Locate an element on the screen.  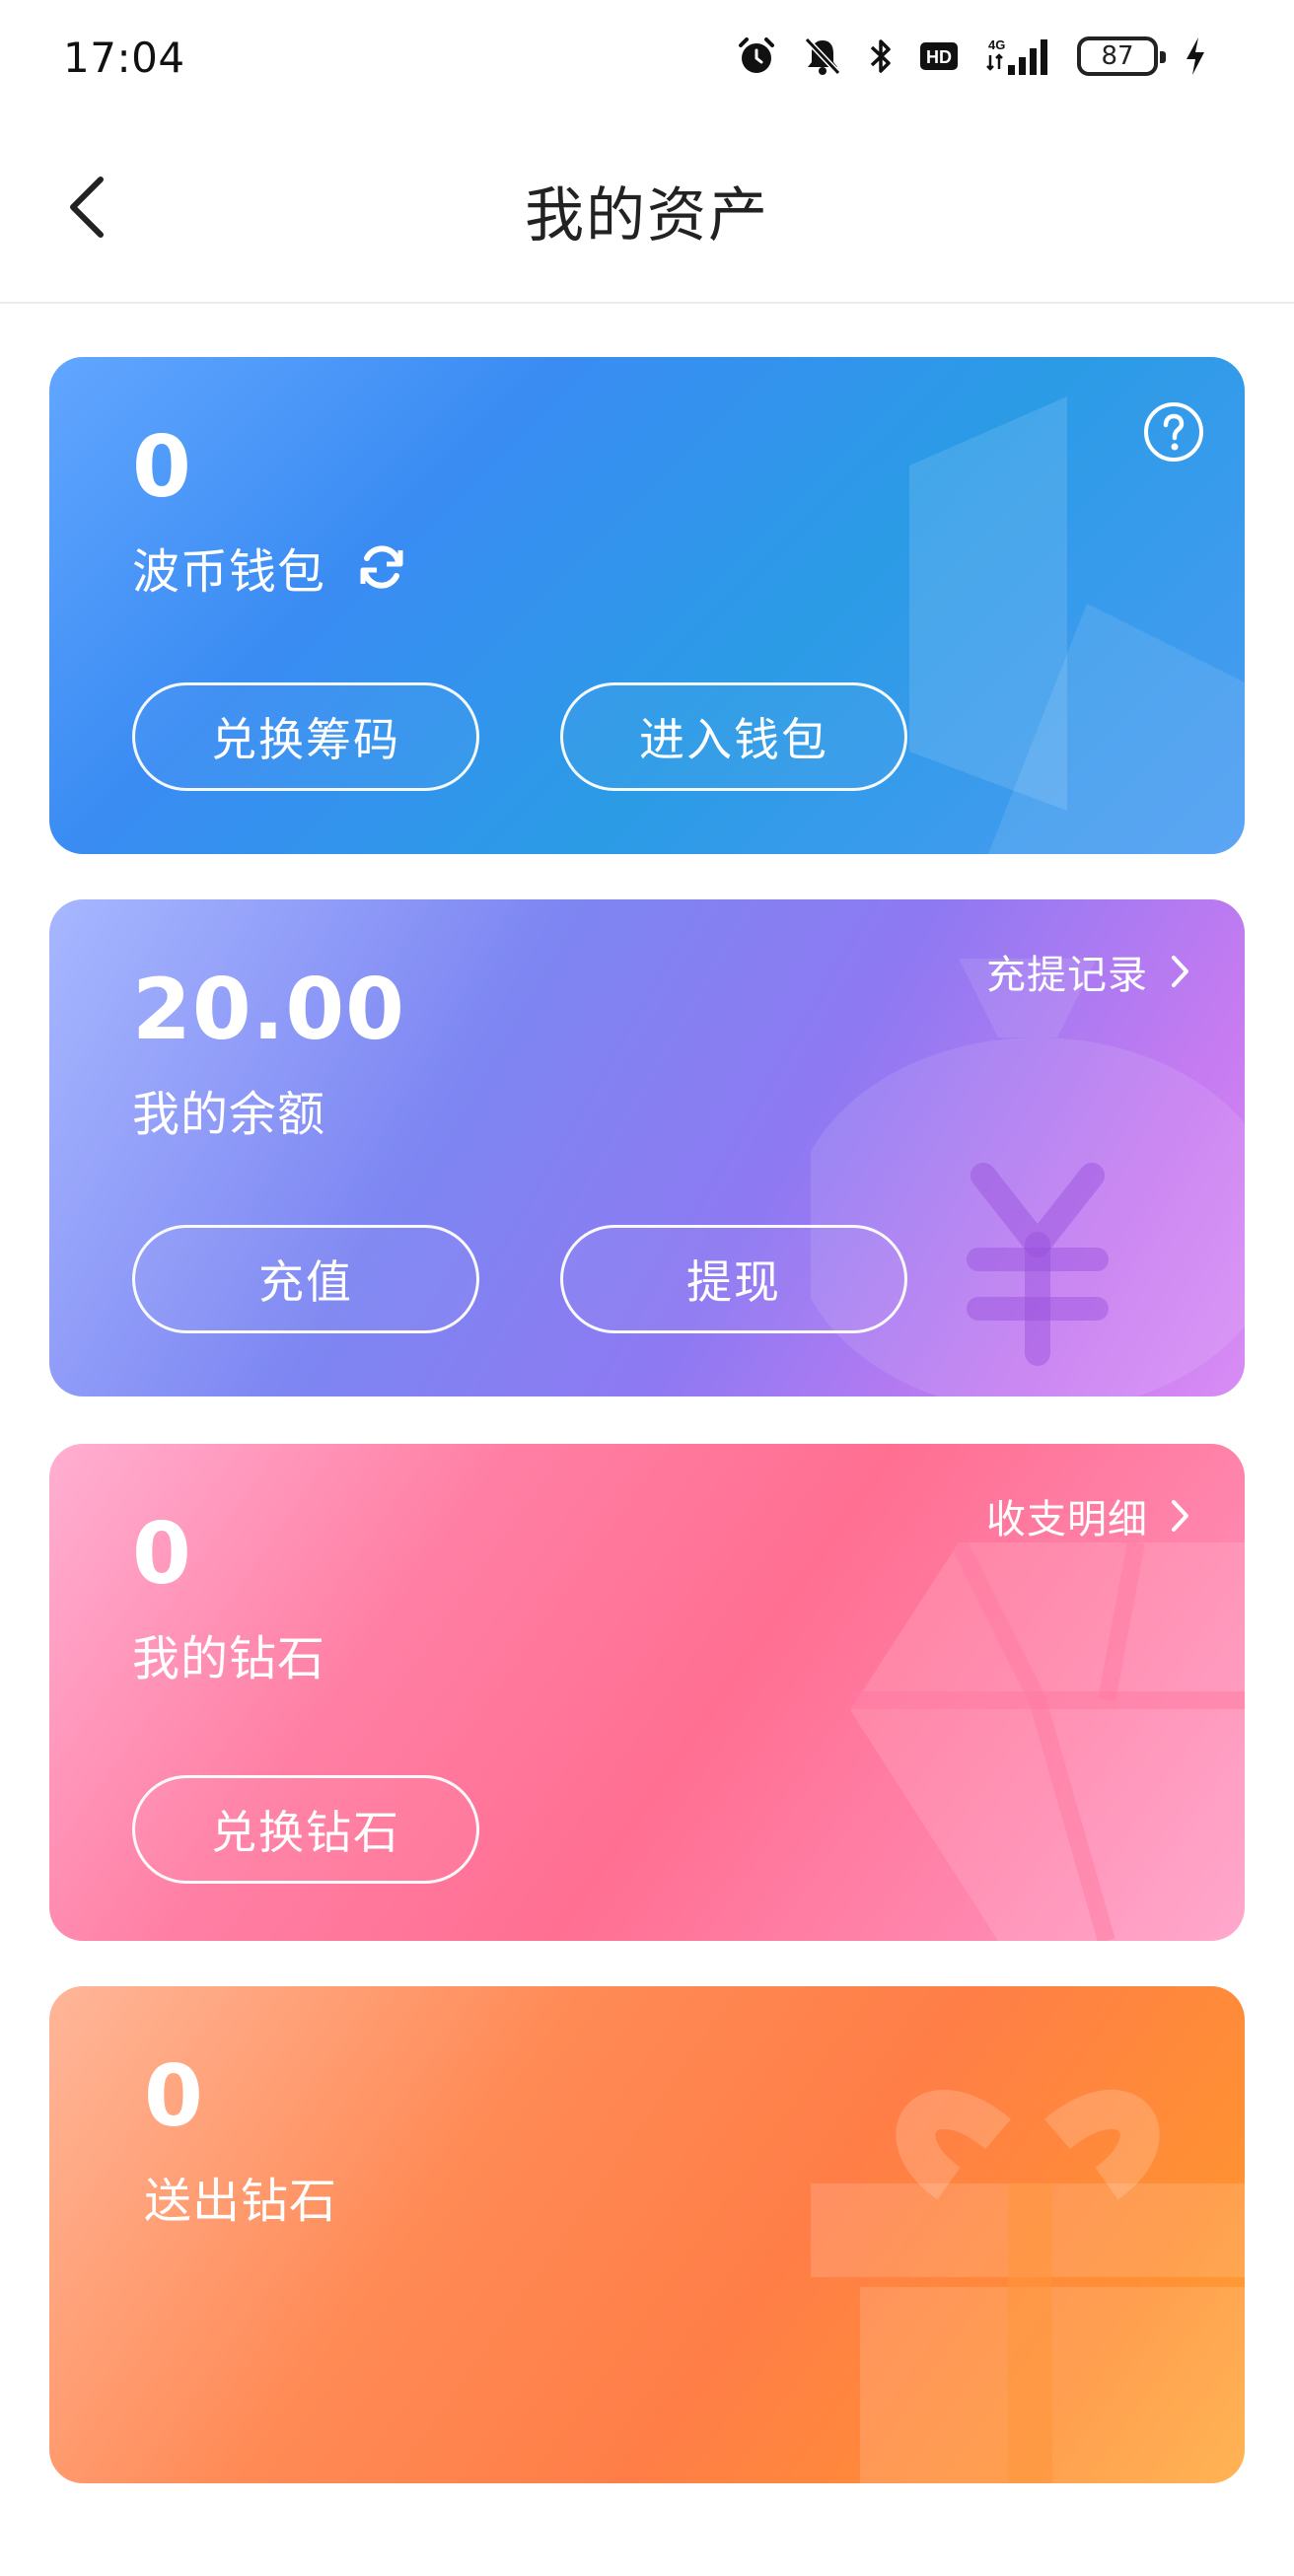
sent-label: 送出钻石 is located at coordinates (241, 2201).